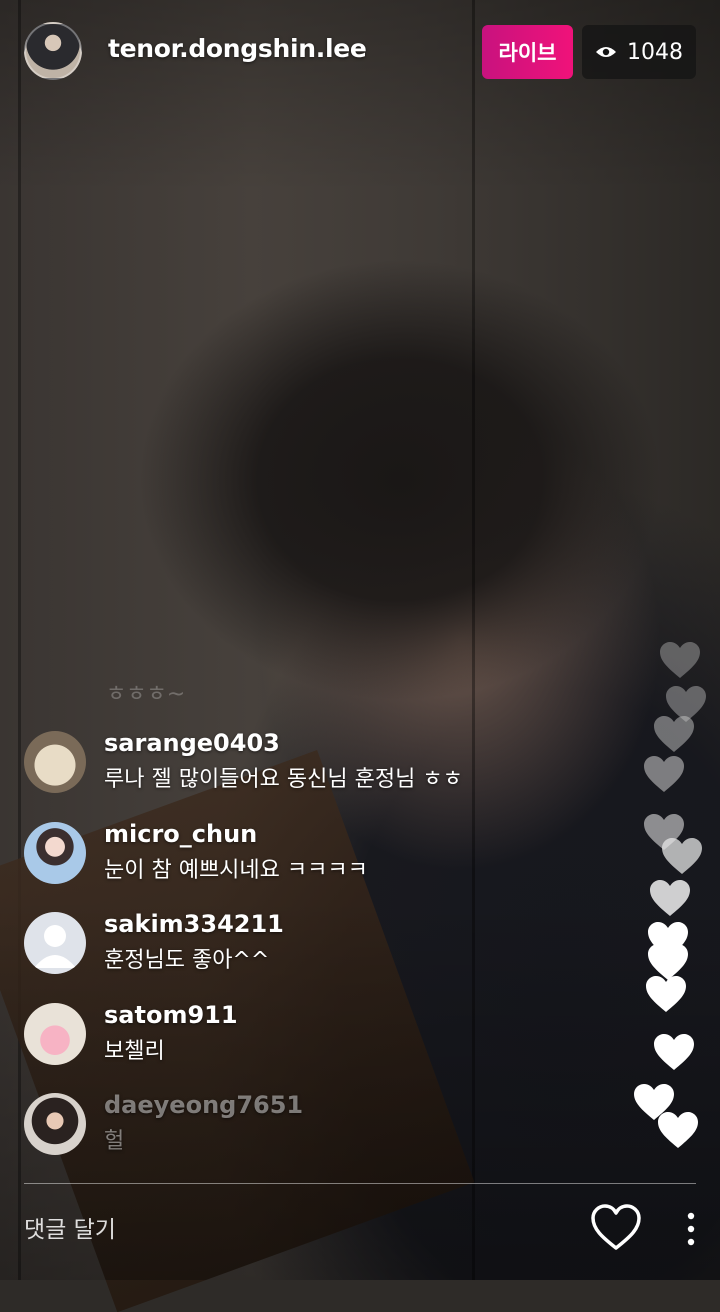 This screenshot has width=720, height=1312. What do you see at coordinates (655, 52) in the screenshot?
I see `viewer-count: 1048` at bounding box center [655, 52].